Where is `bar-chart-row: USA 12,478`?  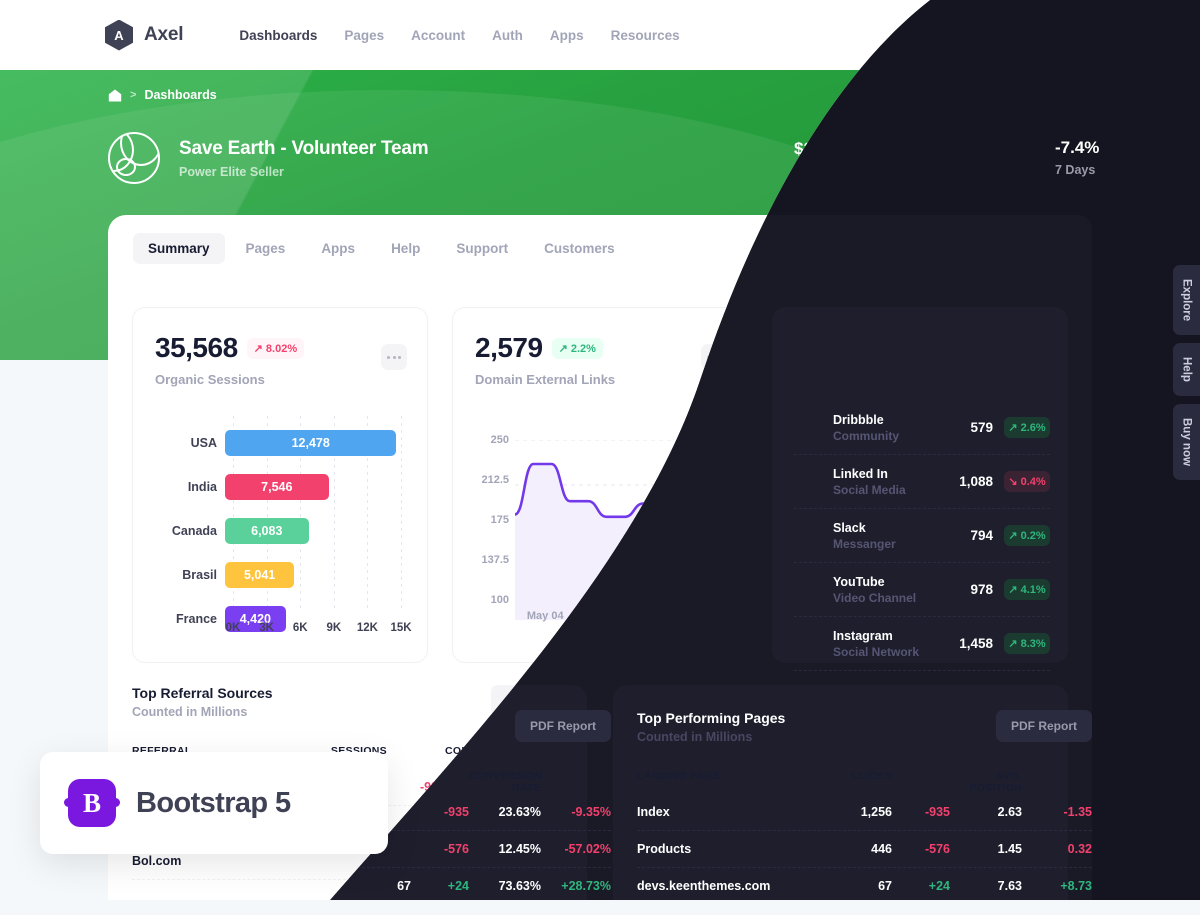 bar-chart-row: USA 12,478 is located at coordinates (278, 443).